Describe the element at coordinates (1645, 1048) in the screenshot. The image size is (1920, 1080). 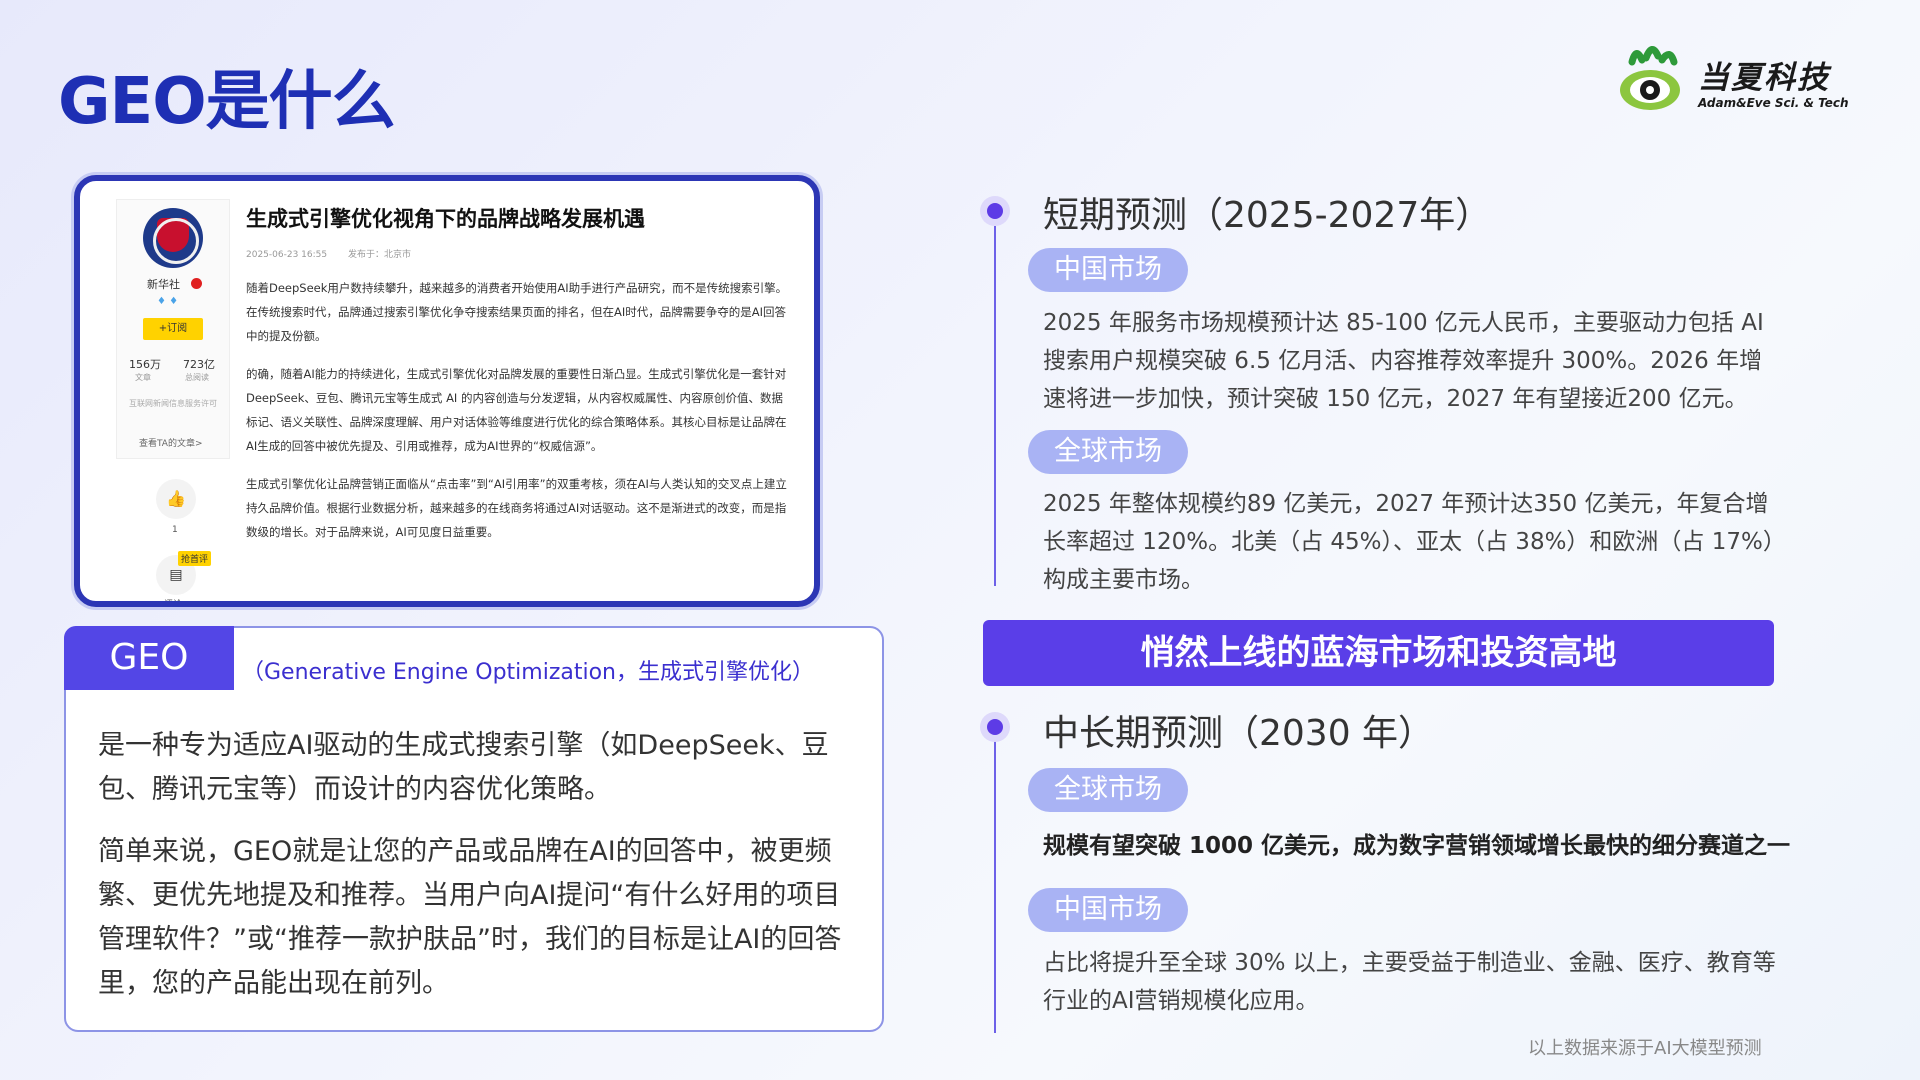
I see `data-source-note: 以上数据来源于AI大模型预测` at that location.